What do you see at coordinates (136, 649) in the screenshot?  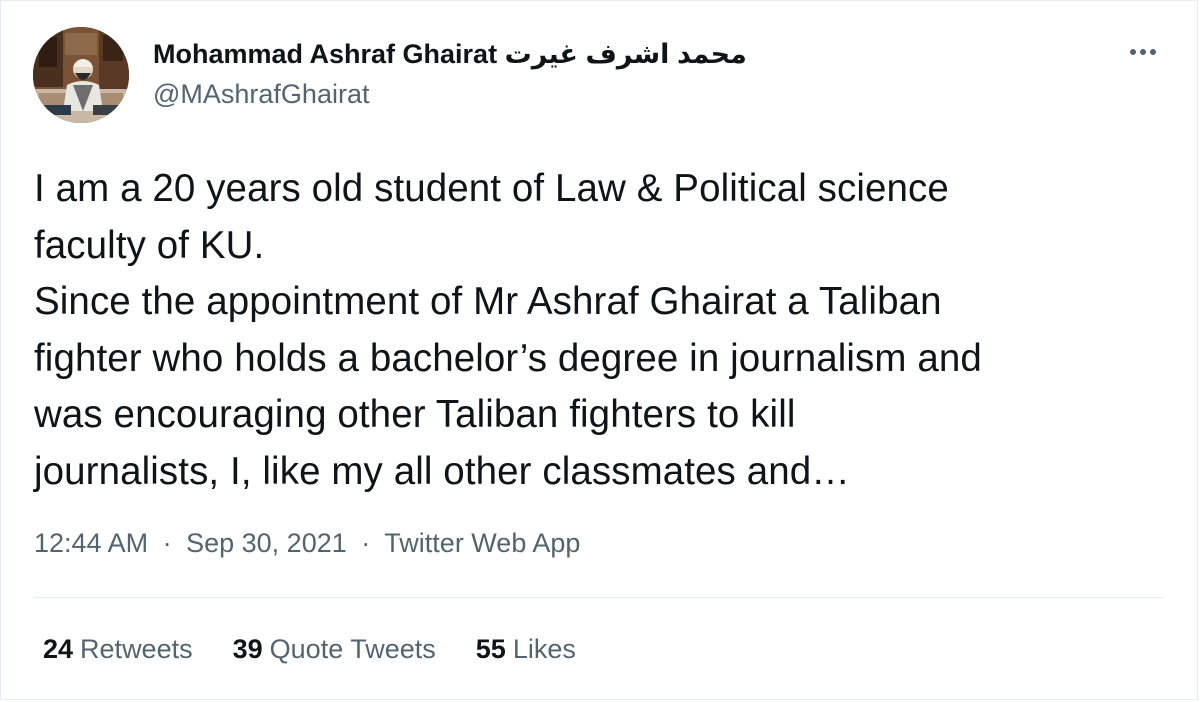 I see `retweets-label: Retweets` at bounding box center [136, 649].